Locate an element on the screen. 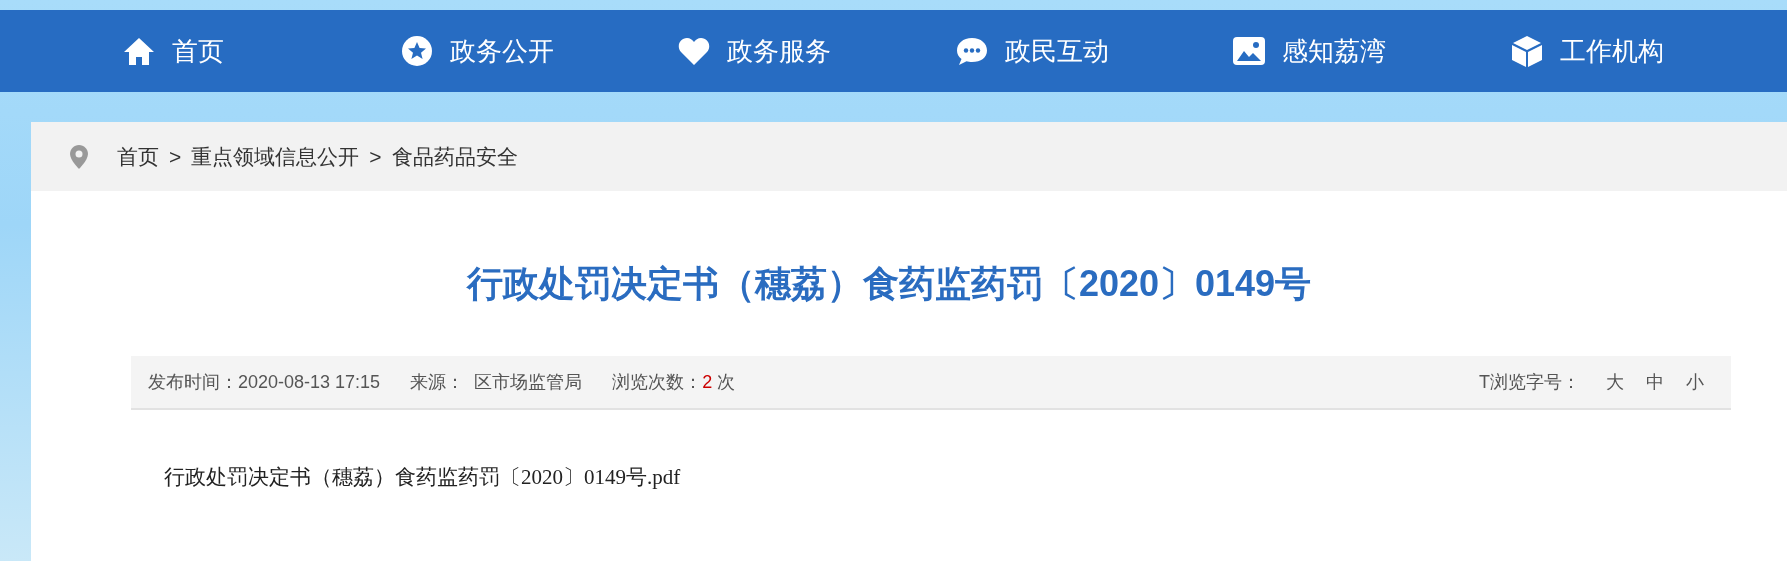  source-label: 来源： is located at coordinates (437, 382).